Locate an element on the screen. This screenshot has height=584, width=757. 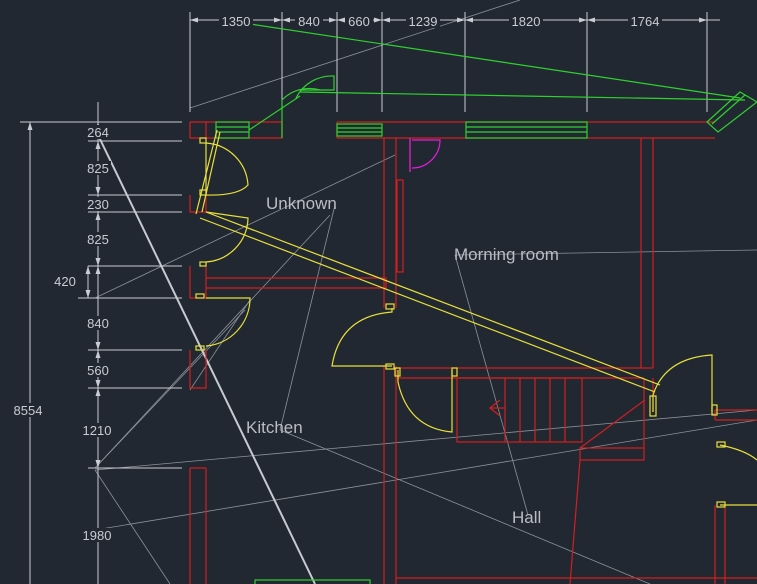
dim-left-3: 230 is located at coordinates (98, 204).